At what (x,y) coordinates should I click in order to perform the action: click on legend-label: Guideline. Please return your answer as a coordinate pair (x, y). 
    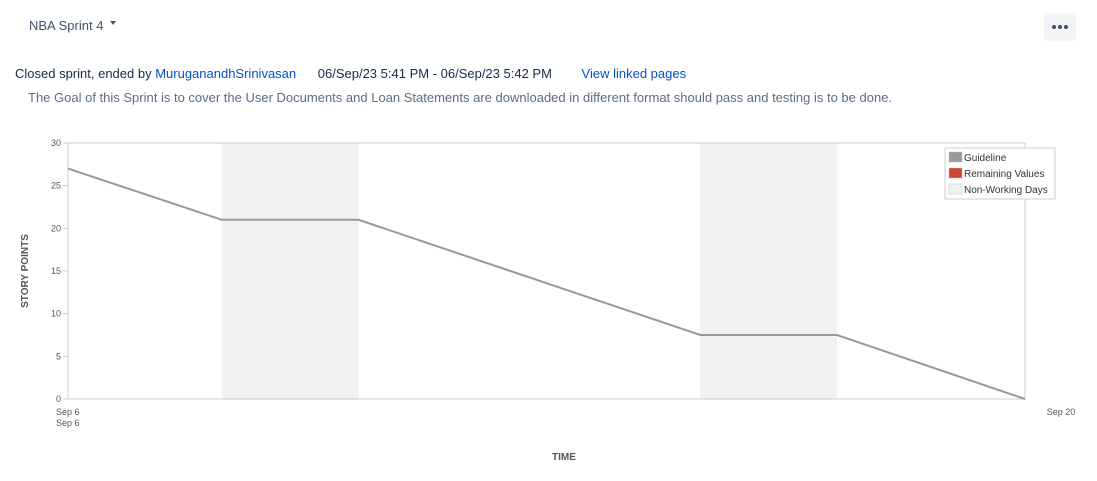
    Looking at the image, I should click on (985, 158).